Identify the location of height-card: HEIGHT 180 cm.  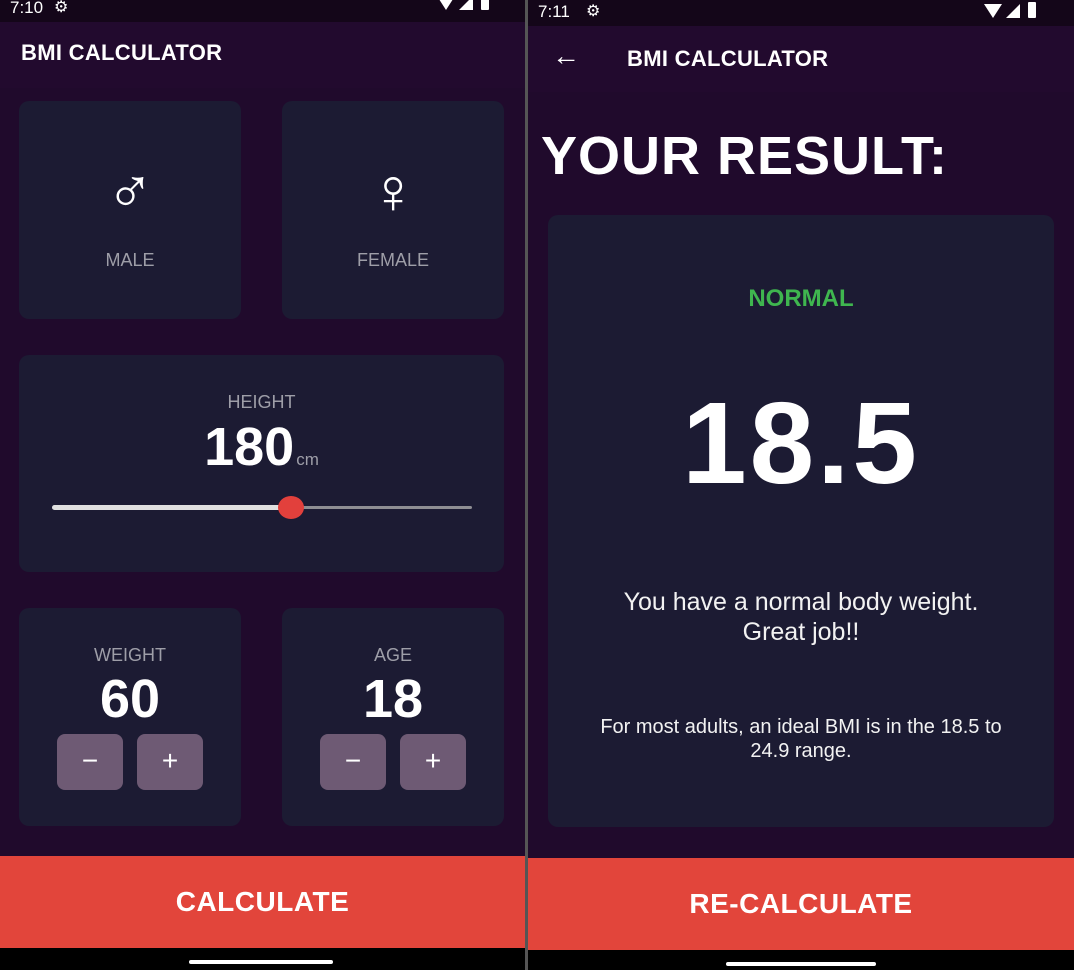
(261, 463).